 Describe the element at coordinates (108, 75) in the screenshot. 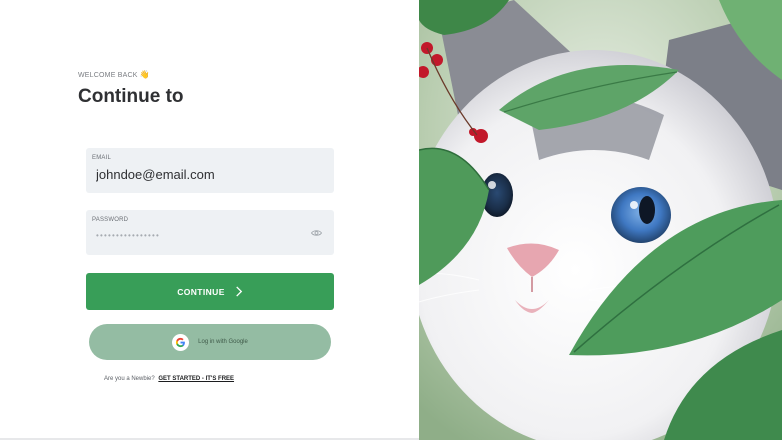

I see `welcome-back-text: WELCOME BACK` at that location.